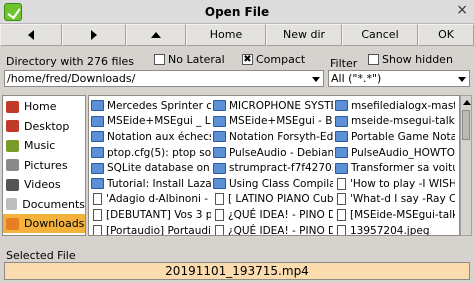 This screenshot has height=283, width=474. I want to click on path-dropdown: /home/fred/Downloads/, so click(164, 78).